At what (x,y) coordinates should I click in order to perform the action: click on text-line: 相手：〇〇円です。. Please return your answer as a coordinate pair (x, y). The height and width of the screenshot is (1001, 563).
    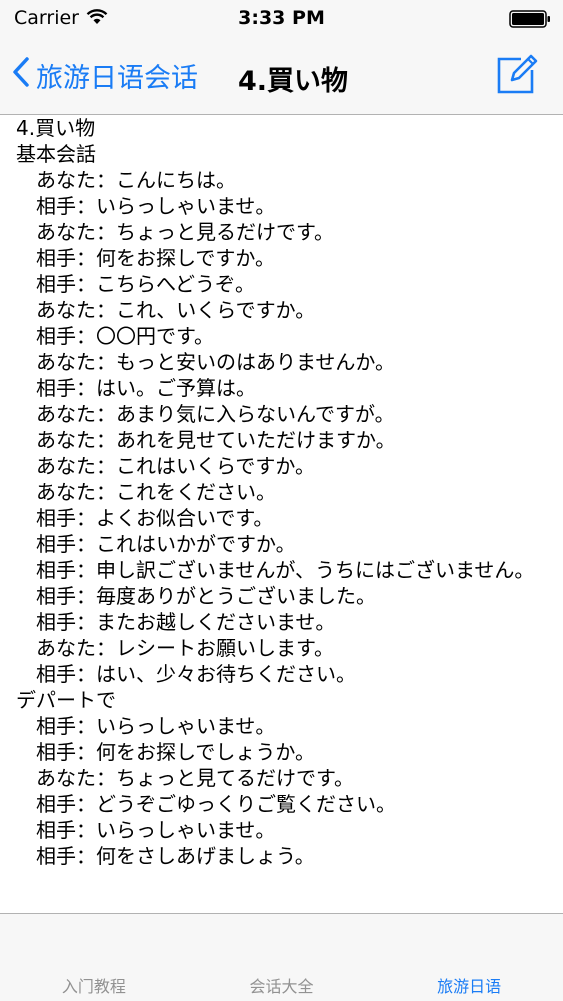
    Looking at the image, I should click on (115, 336).